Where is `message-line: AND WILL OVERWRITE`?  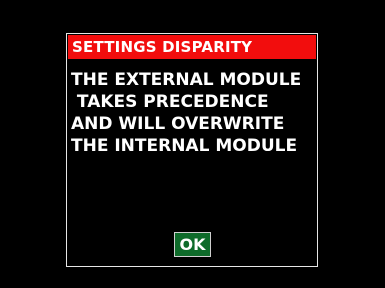
message-line: AND WILL OVERWRITE is located at coordinates (178, 124).